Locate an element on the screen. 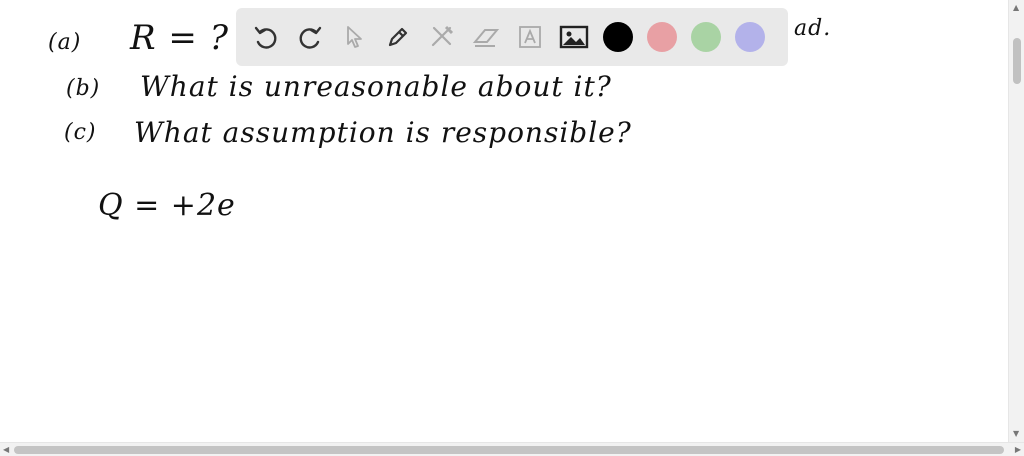  scroll-up-arrow: ▲ is located at coordinates (1016, 8).